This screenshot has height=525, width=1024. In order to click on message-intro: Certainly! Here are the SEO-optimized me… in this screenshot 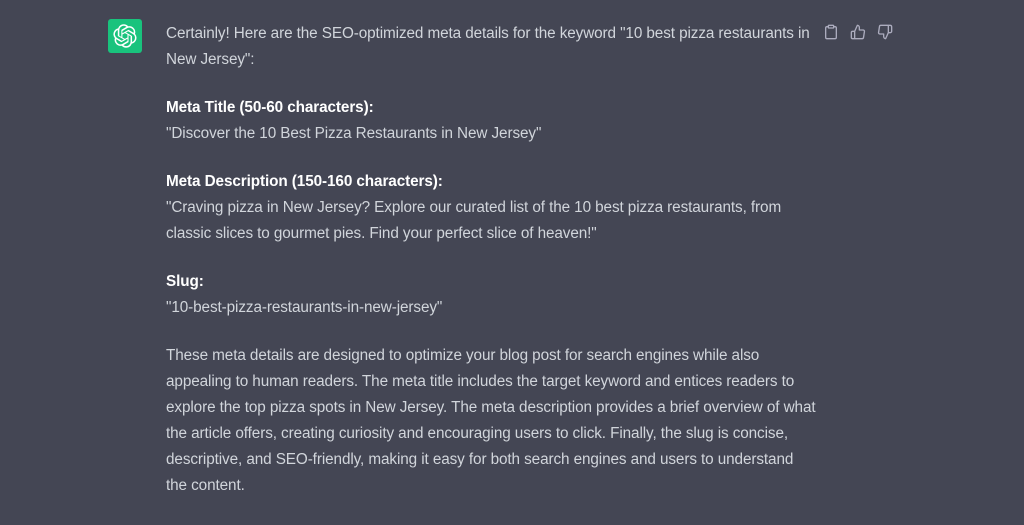, I will do `click(488, 46)`.